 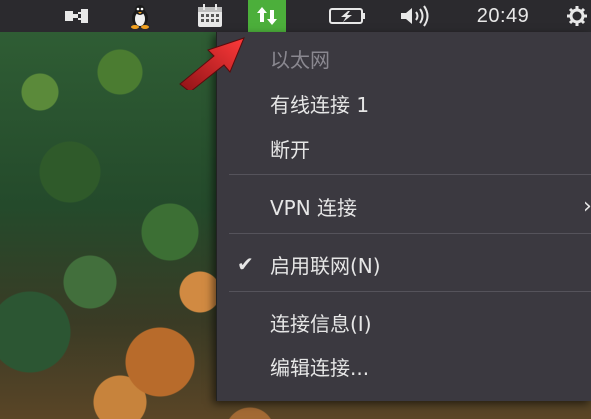 What do you see at coordinates (290, 149) in the screenshot?
I see `menu-item-label: 断开` at bounding box center [290, 149].